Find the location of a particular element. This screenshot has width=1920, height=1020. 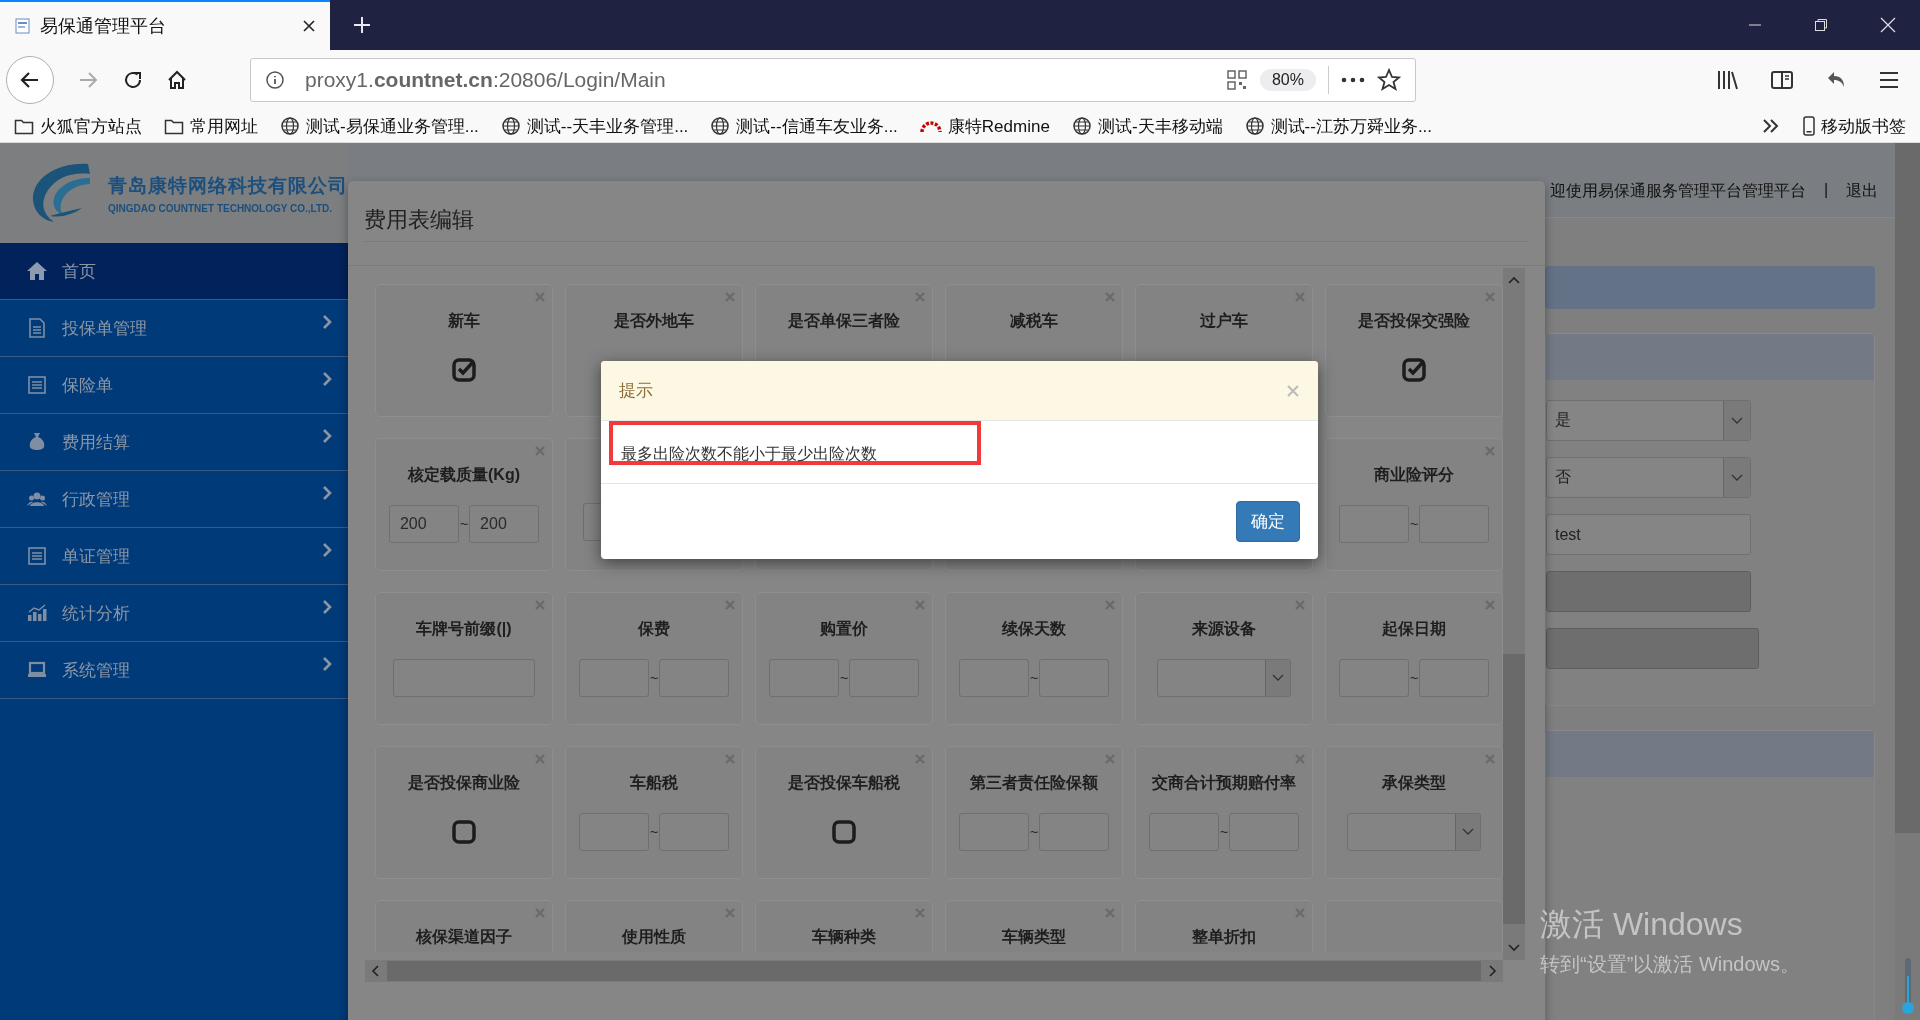

card-title: 交商合计预期赔付率 is located at coordinates (1224, 783).